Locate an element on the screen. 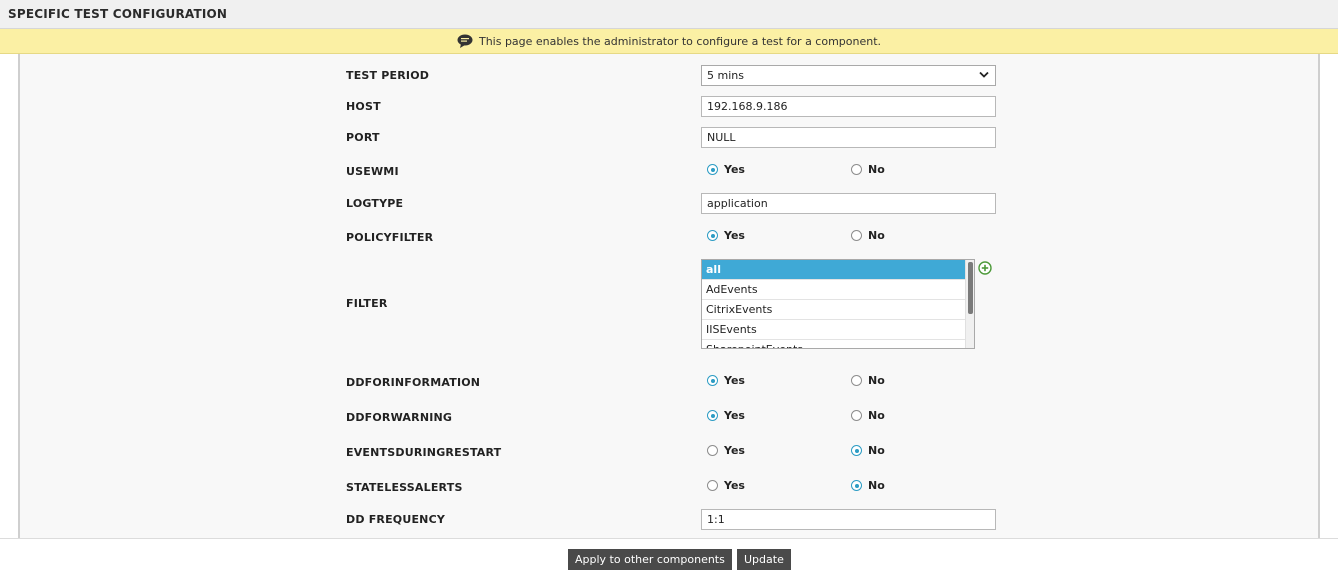  dd-frequency-label: DD FREQUENCY is located at coordinates (396, 519).